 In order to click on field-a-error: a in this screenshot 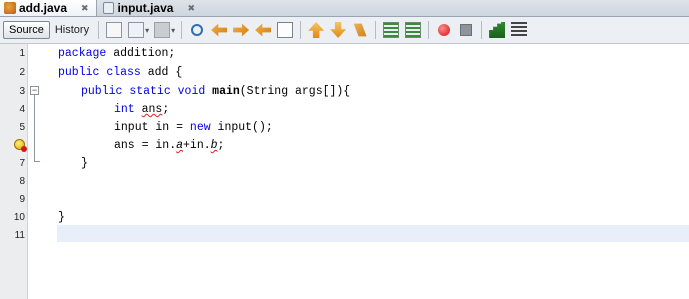, I will do `click(180, 145)`.